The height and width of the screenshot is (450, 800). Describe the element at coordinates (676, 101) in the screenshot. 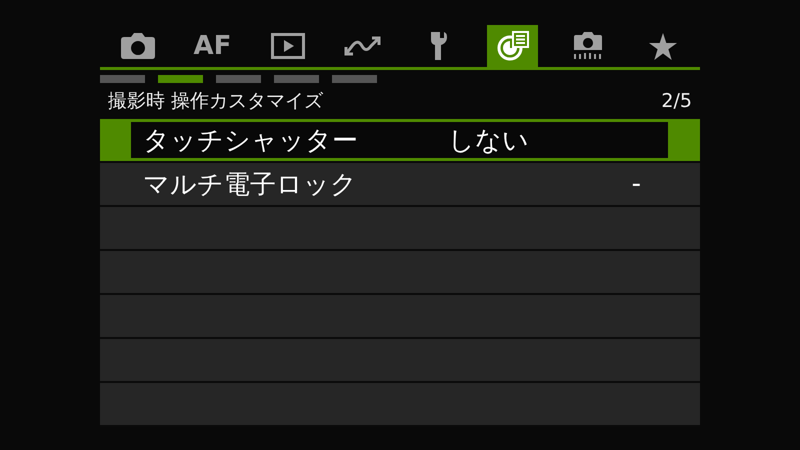

I see `page-number: 2/5` at that location.